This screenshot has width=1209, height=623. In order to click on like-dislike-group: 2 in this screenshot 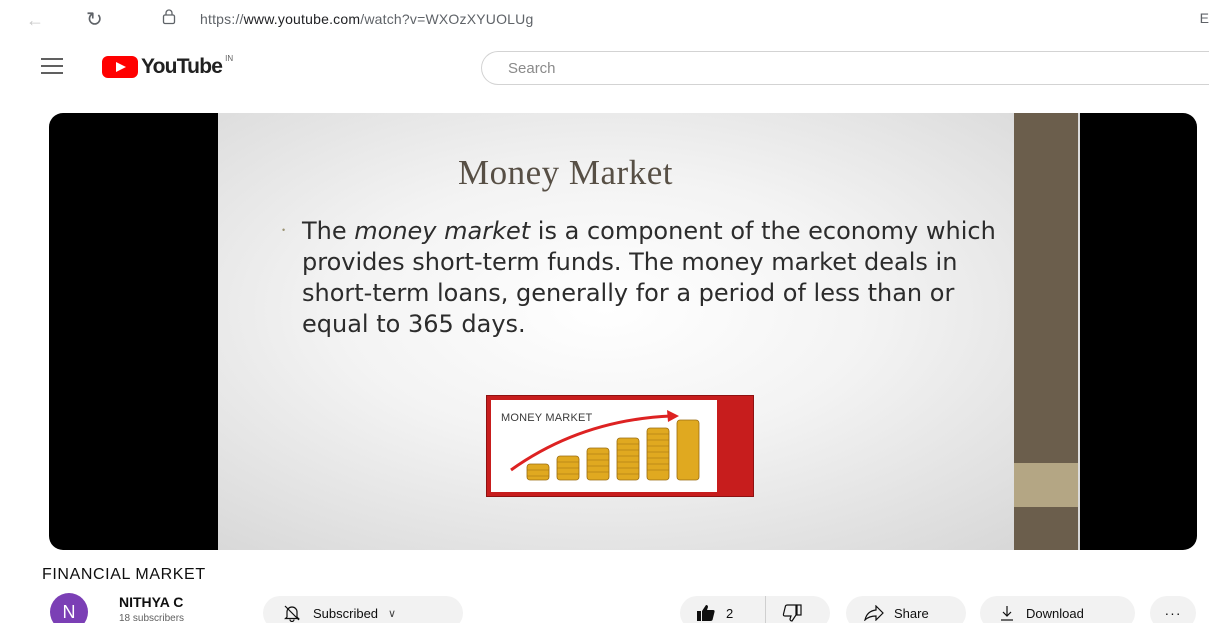, I will do `click(755, 609)`.